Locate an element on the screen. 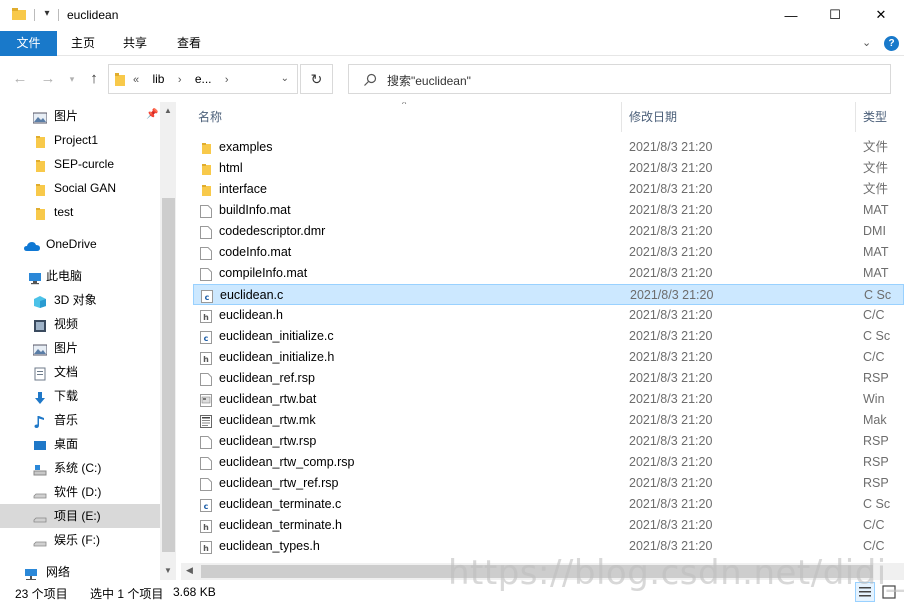 Image resolution: width=904 pixels, height=605 pixels. quick-access-dropdown-icon: ▾ is located at coordinates (47, 14).